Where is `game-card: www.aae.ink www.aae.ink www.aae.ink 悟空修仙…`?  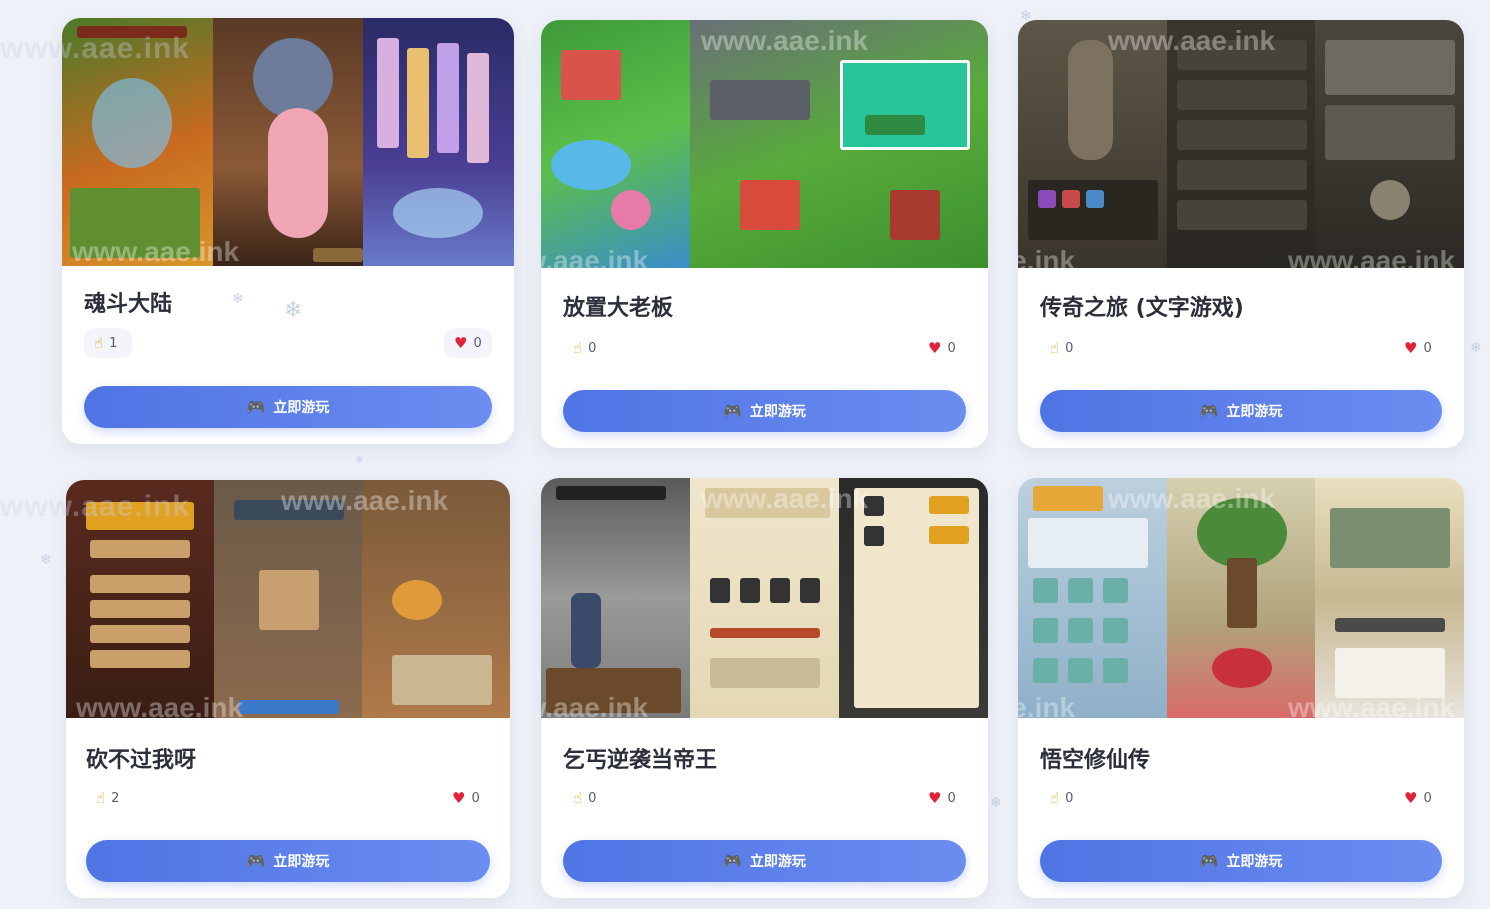
game-card: www.aae.ink www.aae.ink www.aae.ink 悟空修仙… is located at coordinates (1241, 688).